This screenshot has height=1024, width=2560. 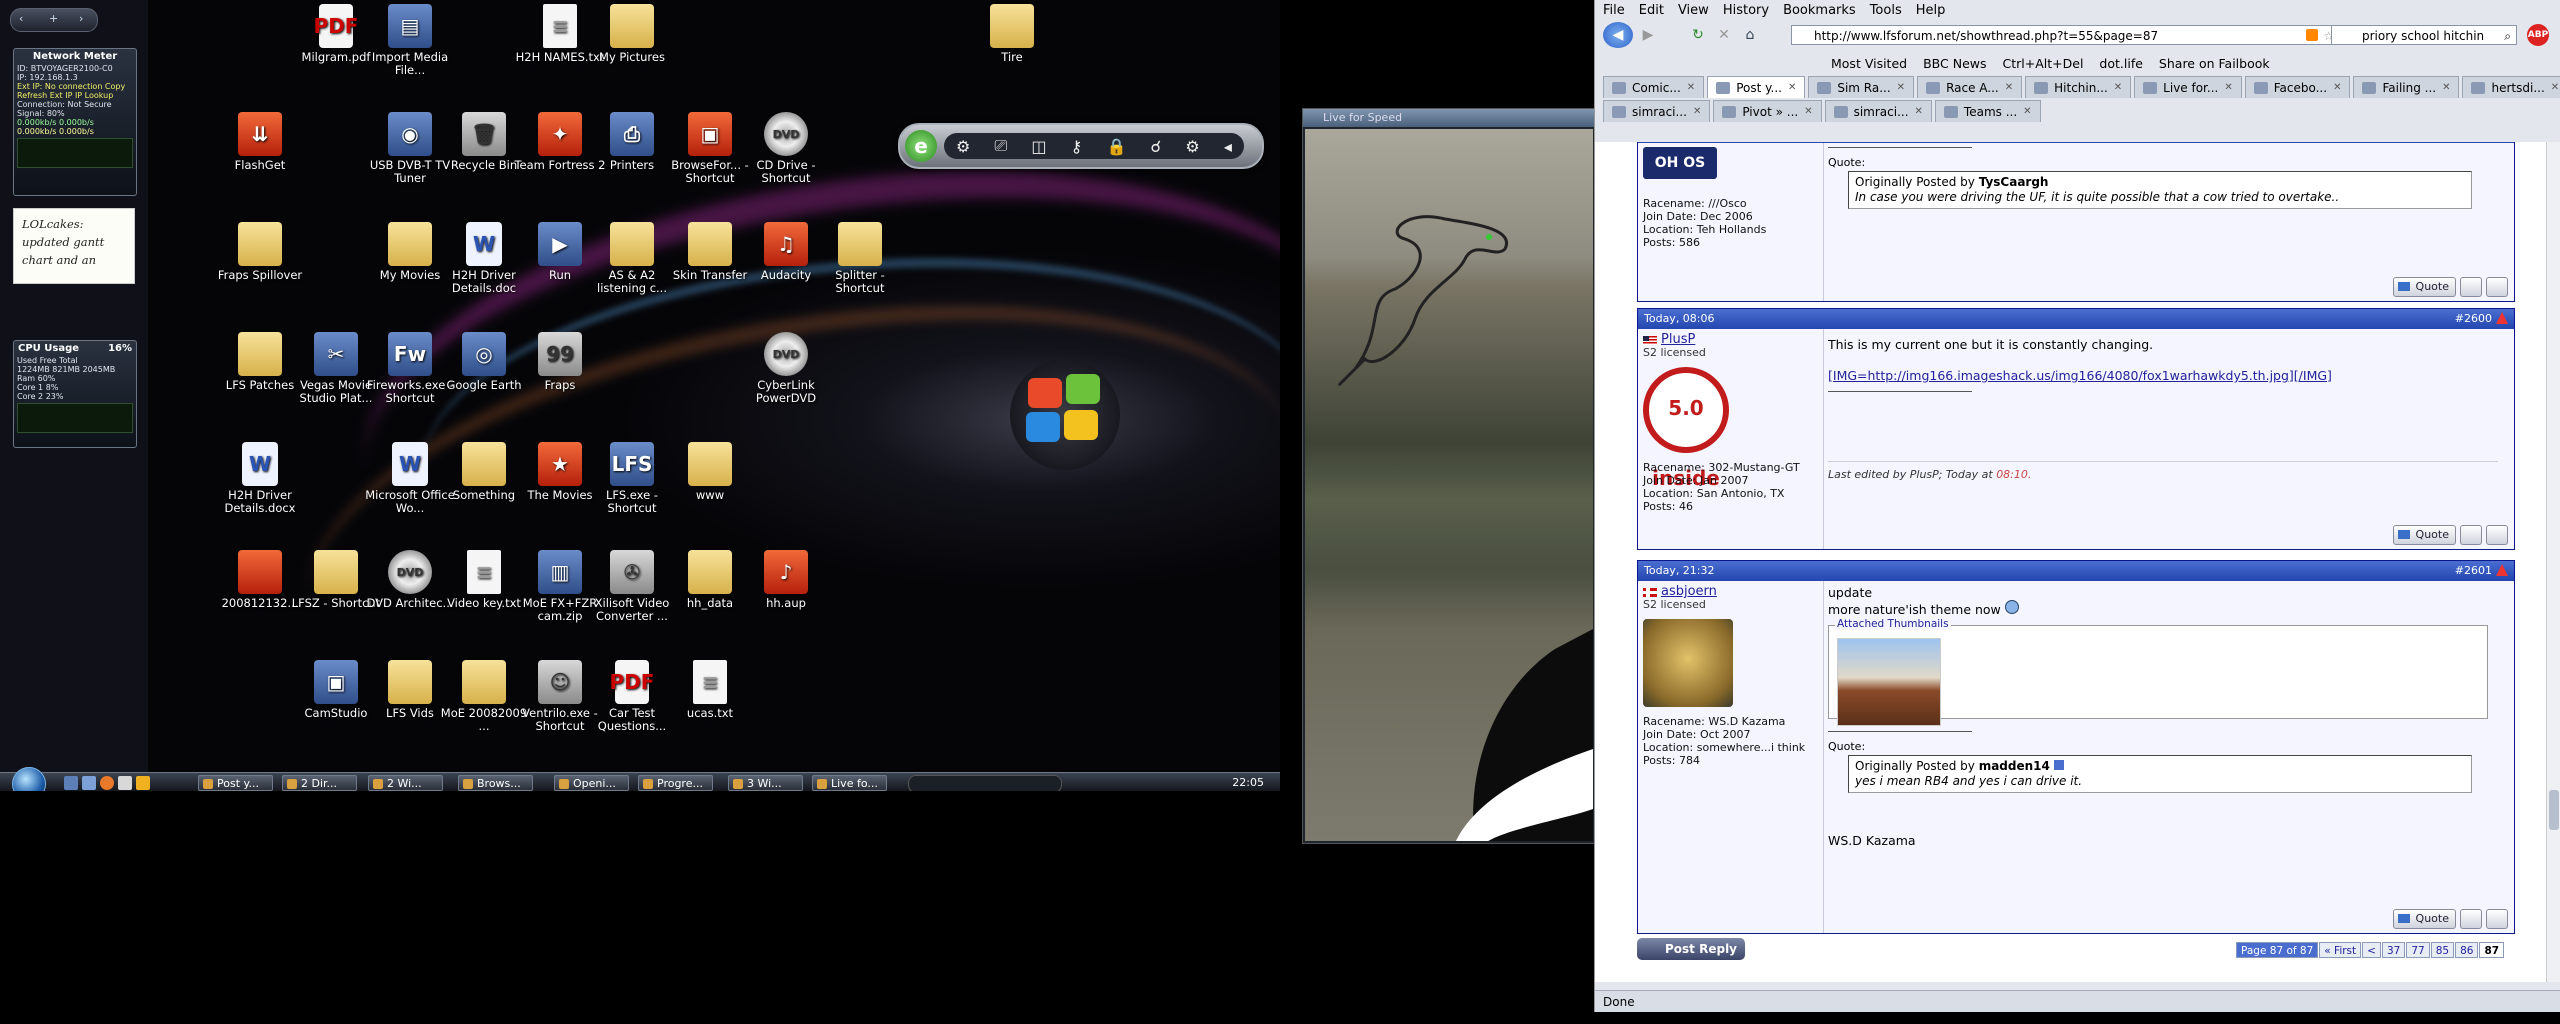 I want to click on browser-tab: Facebo... ✕, so click(x=2297, y=87).